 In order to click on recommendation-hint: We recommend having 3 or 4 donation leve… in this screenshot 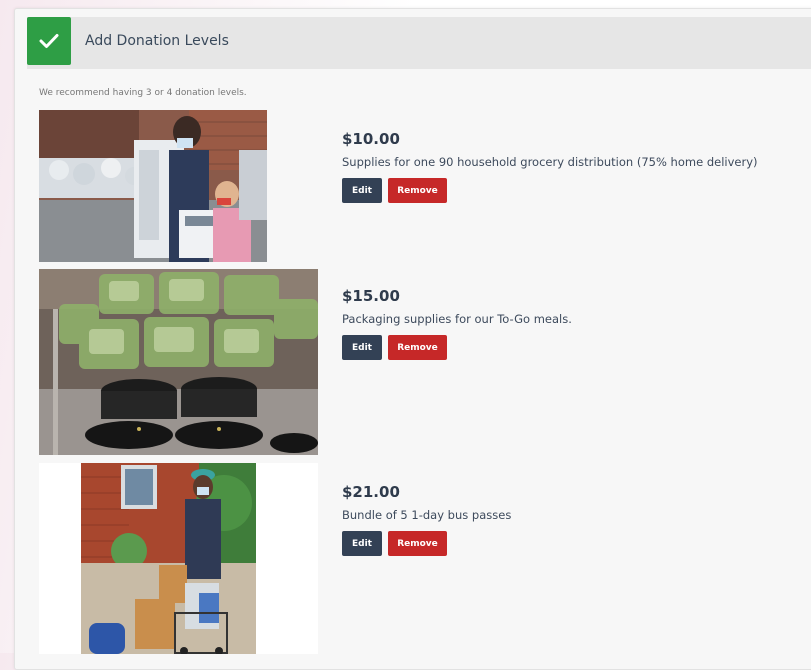, I will do `click(143, 93)`.